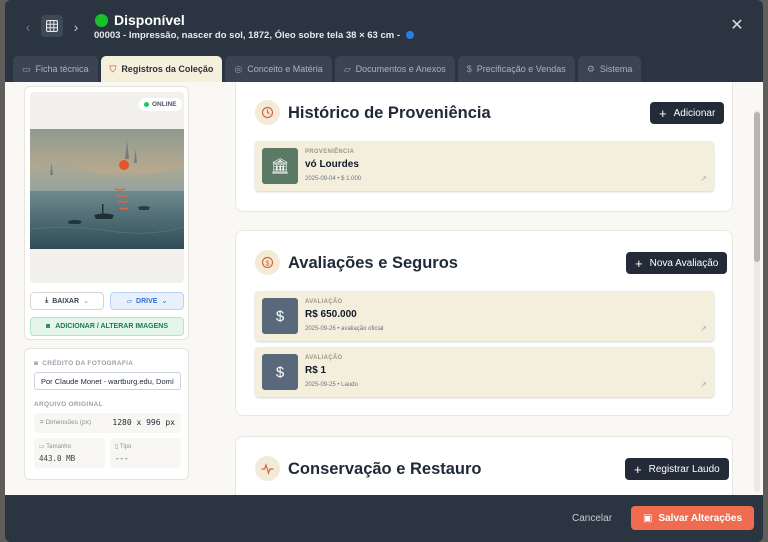 The height and width of the screenshot is (542, 768). I want to click on provenance-title: Histórico de Proveniência, so click(389, 113).